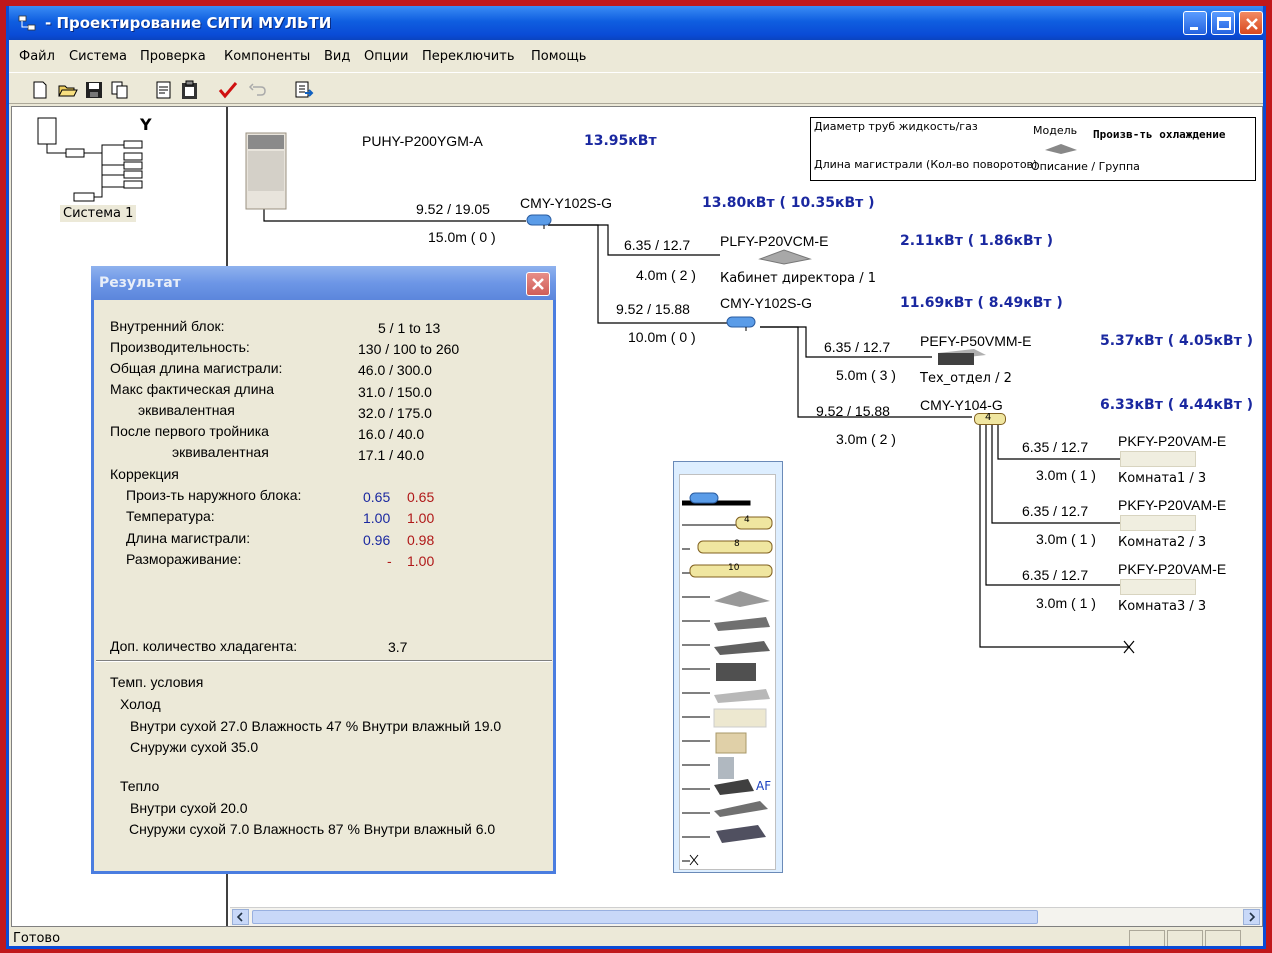  I want to click on header-joint-icon: 4, so click(990, 418).